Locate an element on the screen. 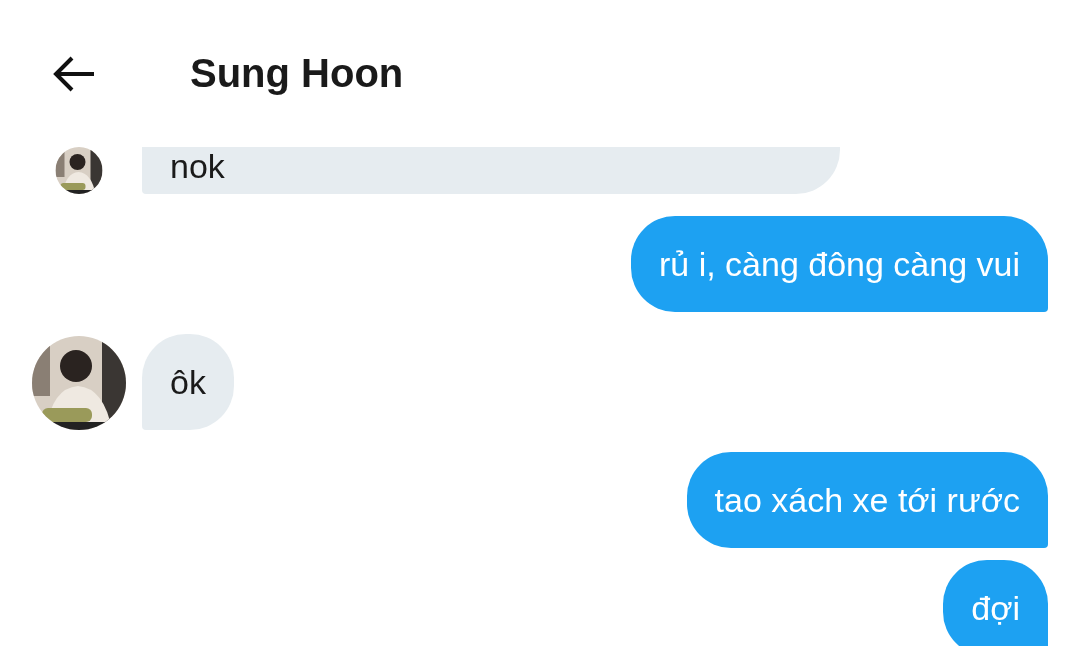 Image resolution: width=1080 pixels, height=646 pixels. contact-name: Sung Hoon is located at coordinates (297, 73).